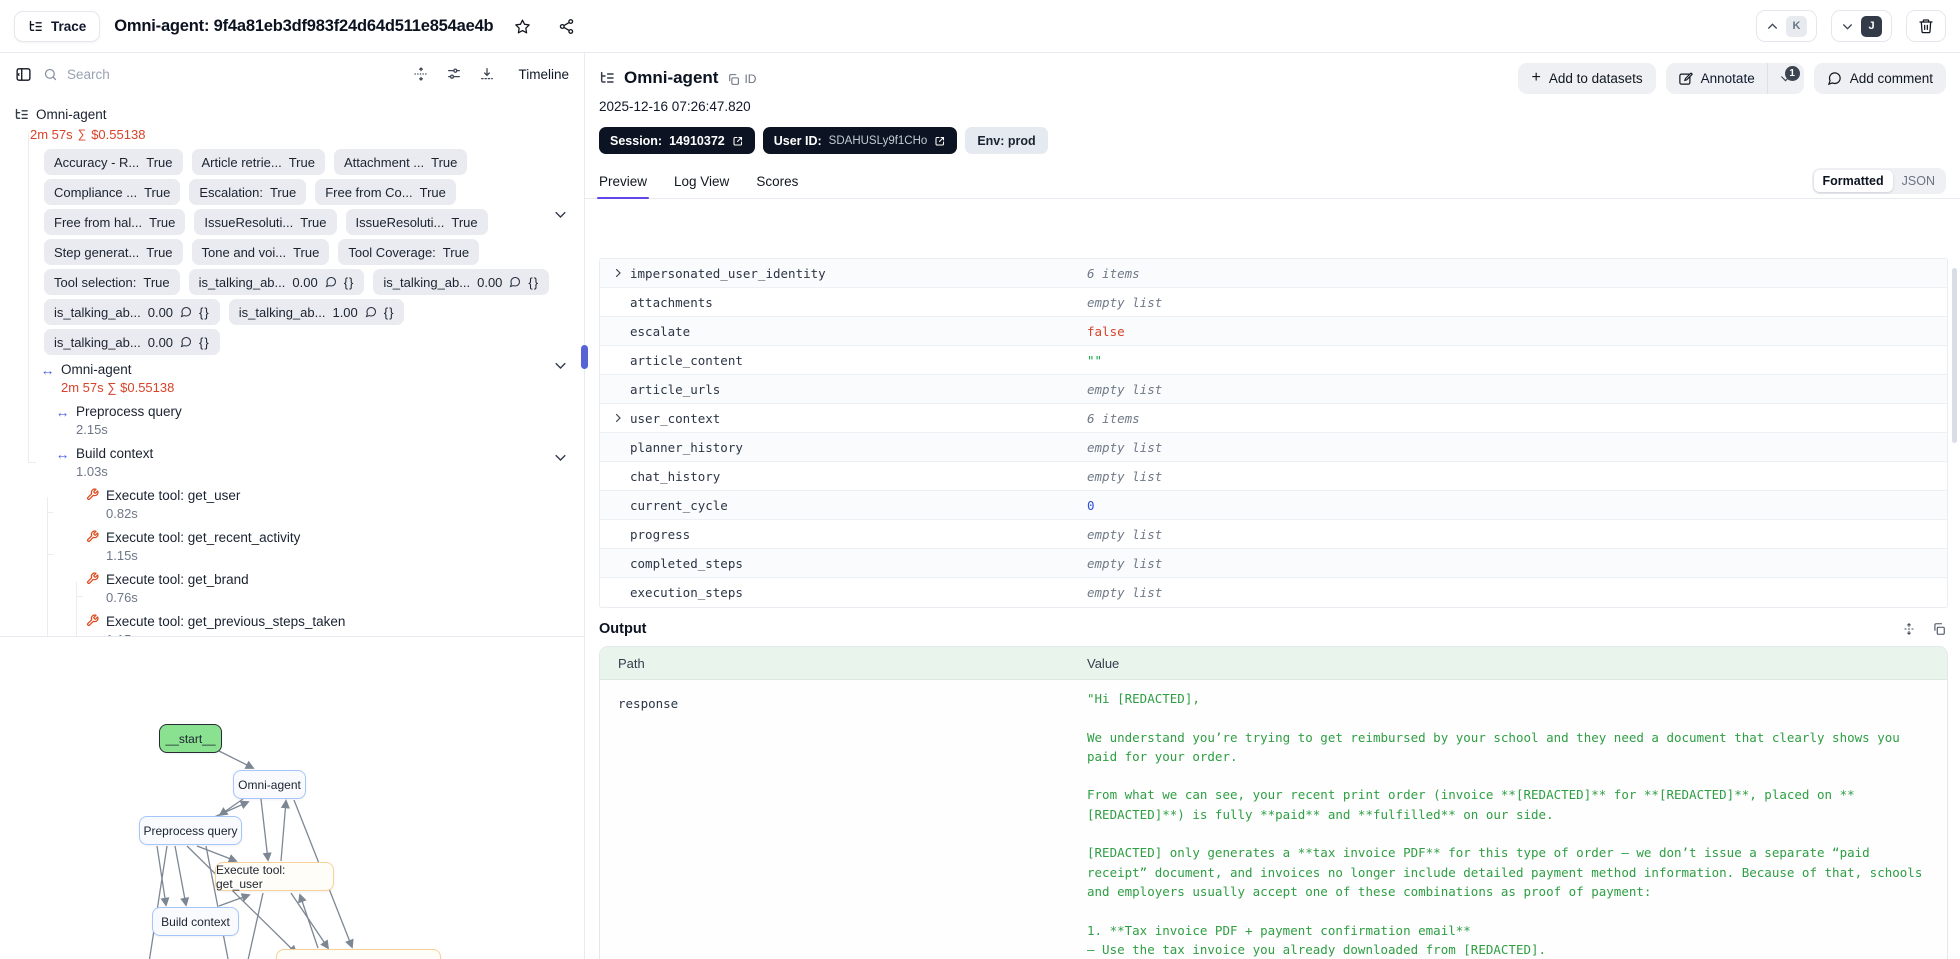  Describe the element at coordinates (1273, 389) in the screenshot. I see `input-state-row: article_urls empty list` at that location.